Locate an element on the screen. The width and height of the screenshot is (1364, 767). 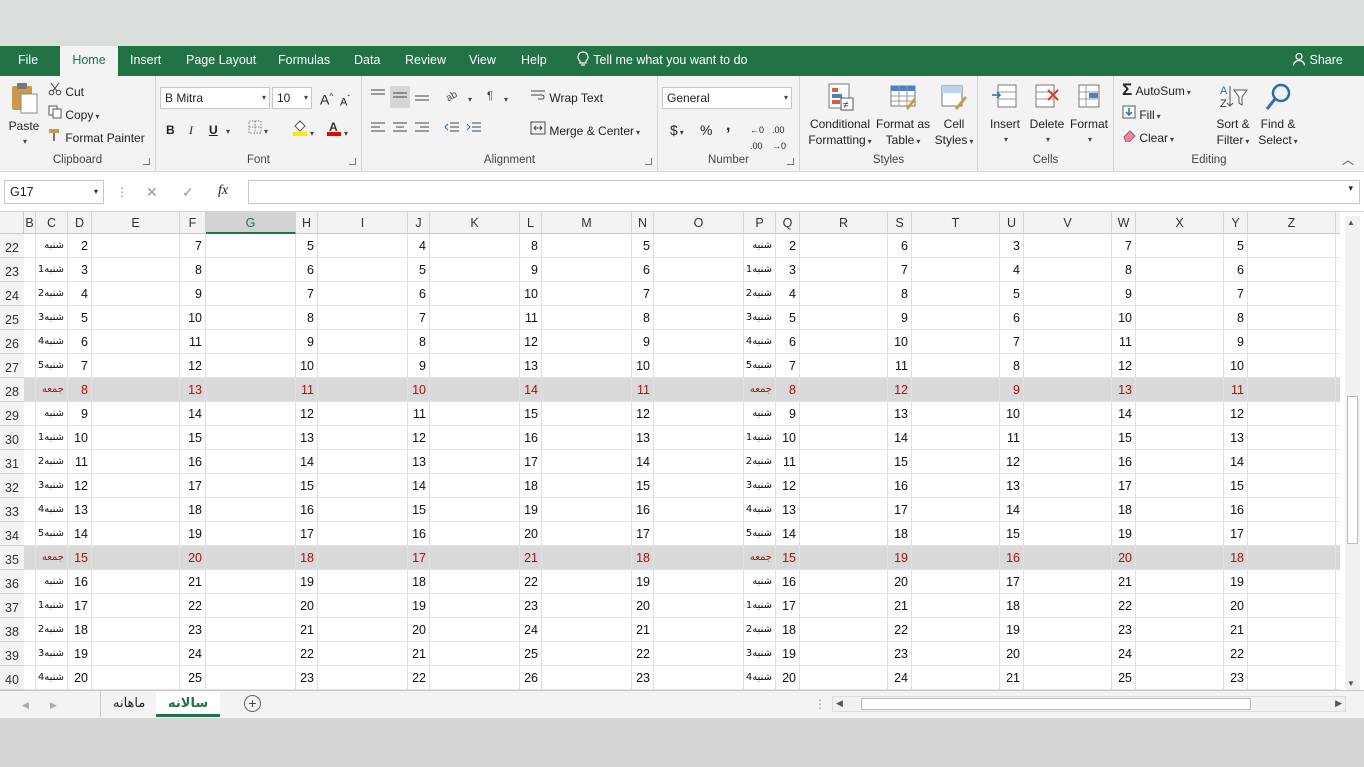
cell-f33: 18 is located at coordinates (193, 510).